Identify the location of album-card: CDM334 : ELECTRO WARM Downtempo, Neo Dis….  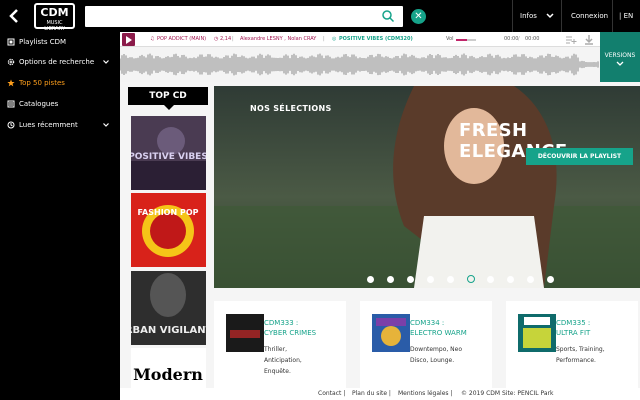
(426, 345).